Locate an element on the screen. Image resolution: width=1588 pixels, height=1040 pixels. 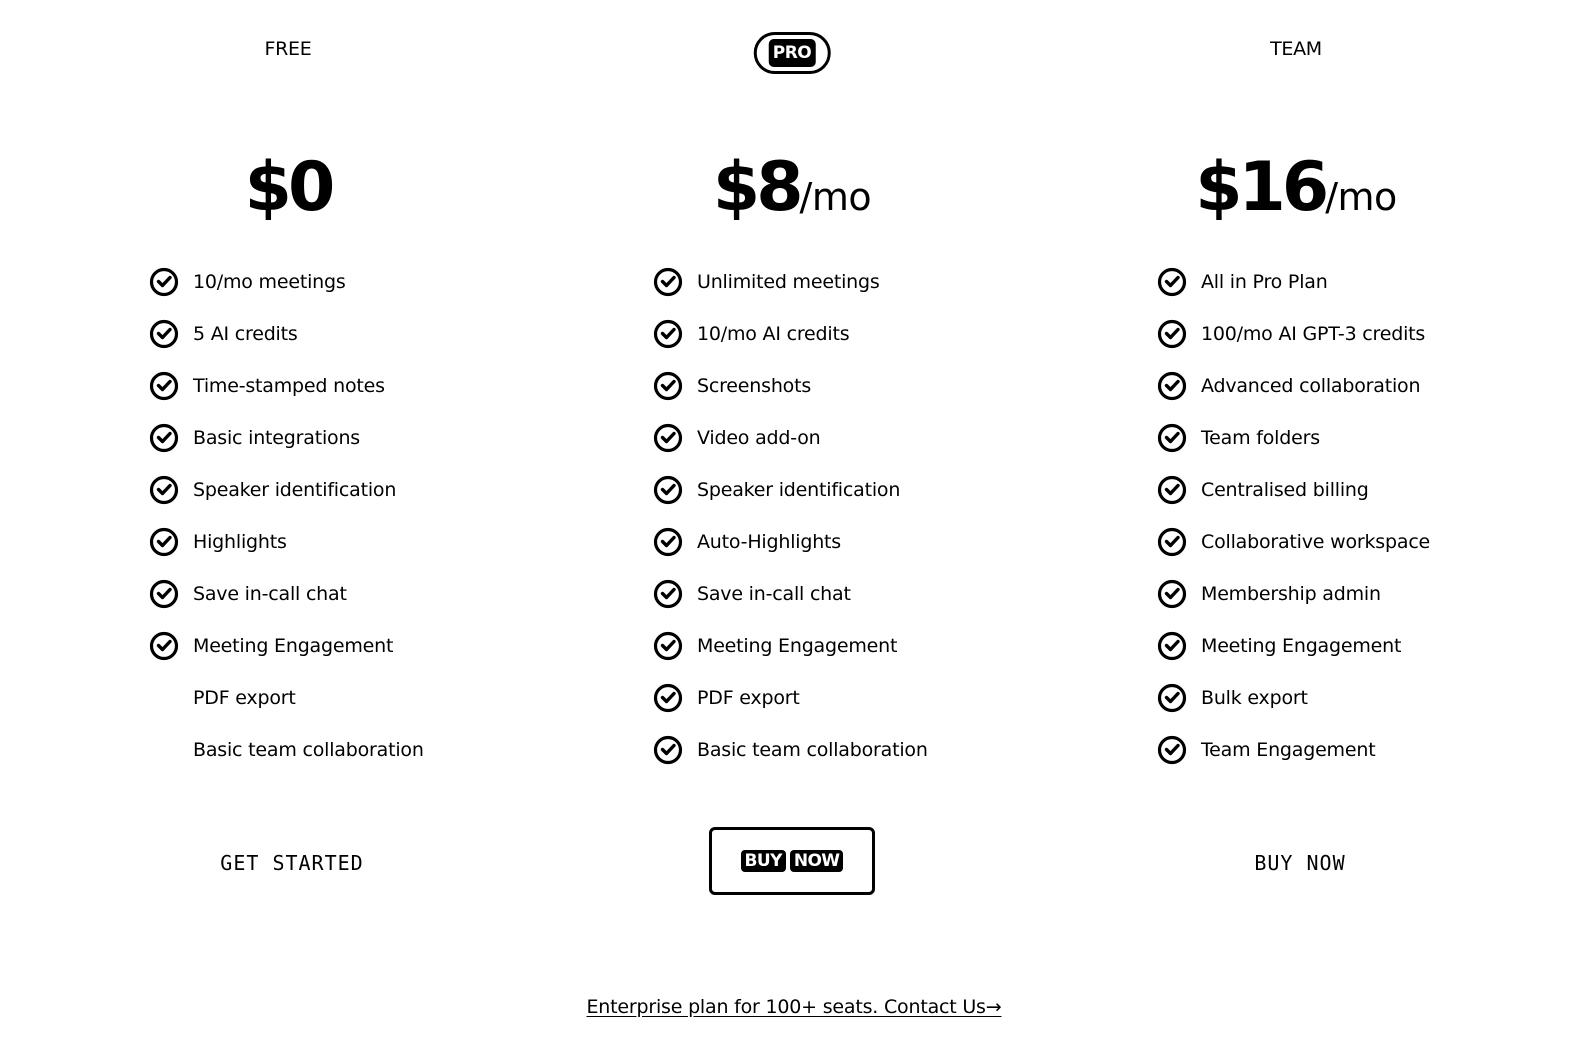
feature-item: Advanced collaboration is located at coordinates (1356, 396).